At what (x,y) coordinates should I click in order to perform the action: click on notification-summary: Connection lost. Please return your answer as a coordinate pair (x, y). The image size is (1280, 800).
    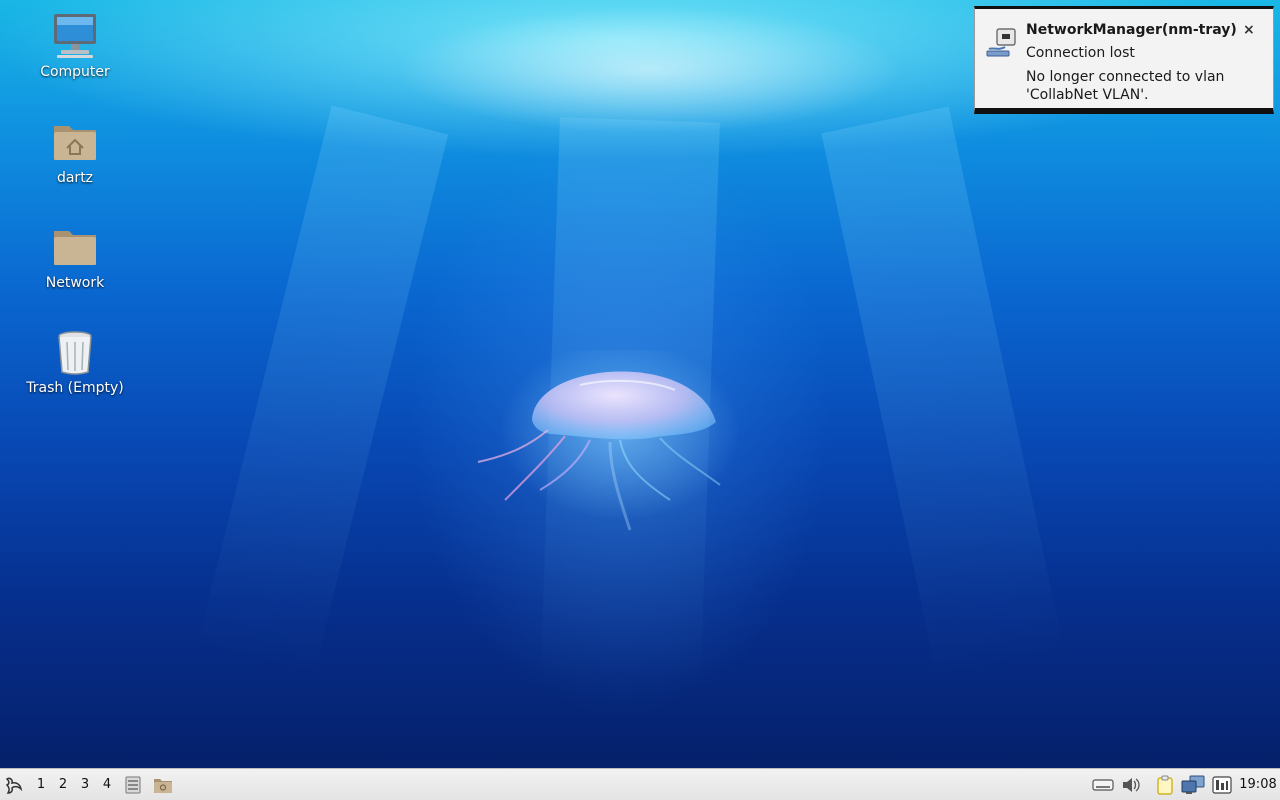
    Looking at the image, I should click on (1080, 53).